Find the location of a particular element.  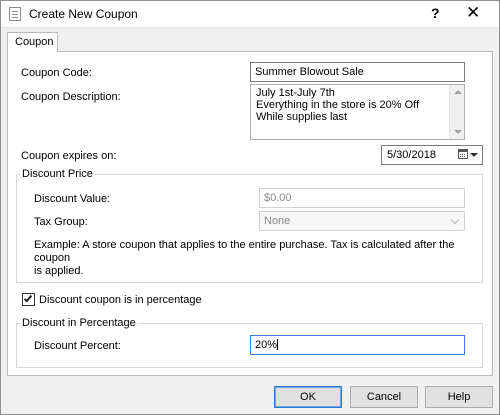

discount-percentage-title: Discount in Percentage is located at coordinates (79, 323).